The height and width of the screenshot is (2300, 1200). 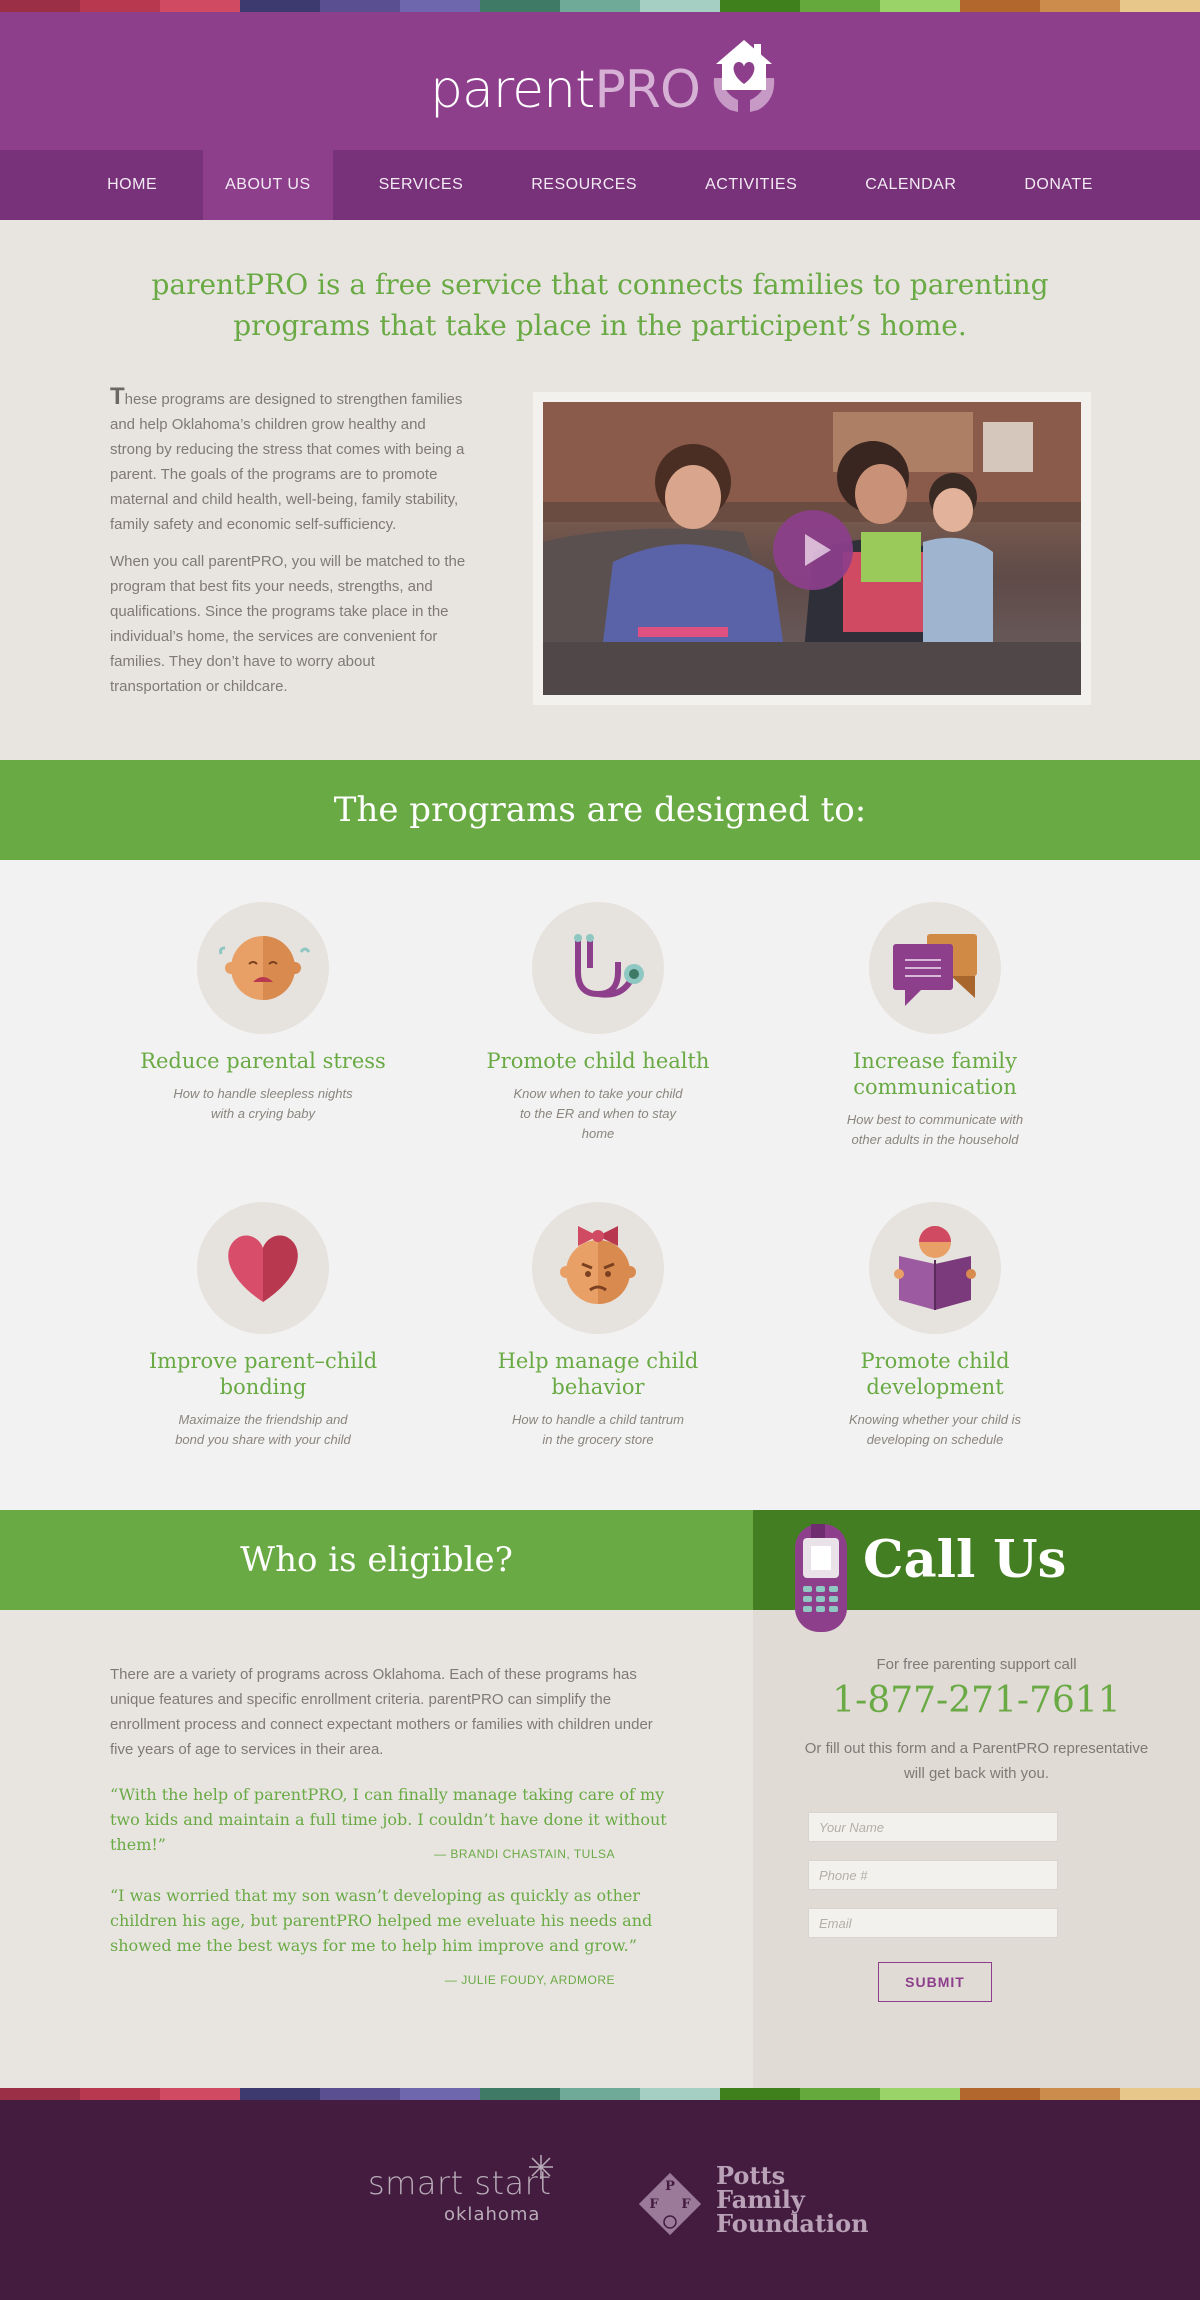 What do you see at coordinates (584, 185) in the screenshot?
I see `nav-item-resources: RESOURCES` at bounding box center [584, 185].